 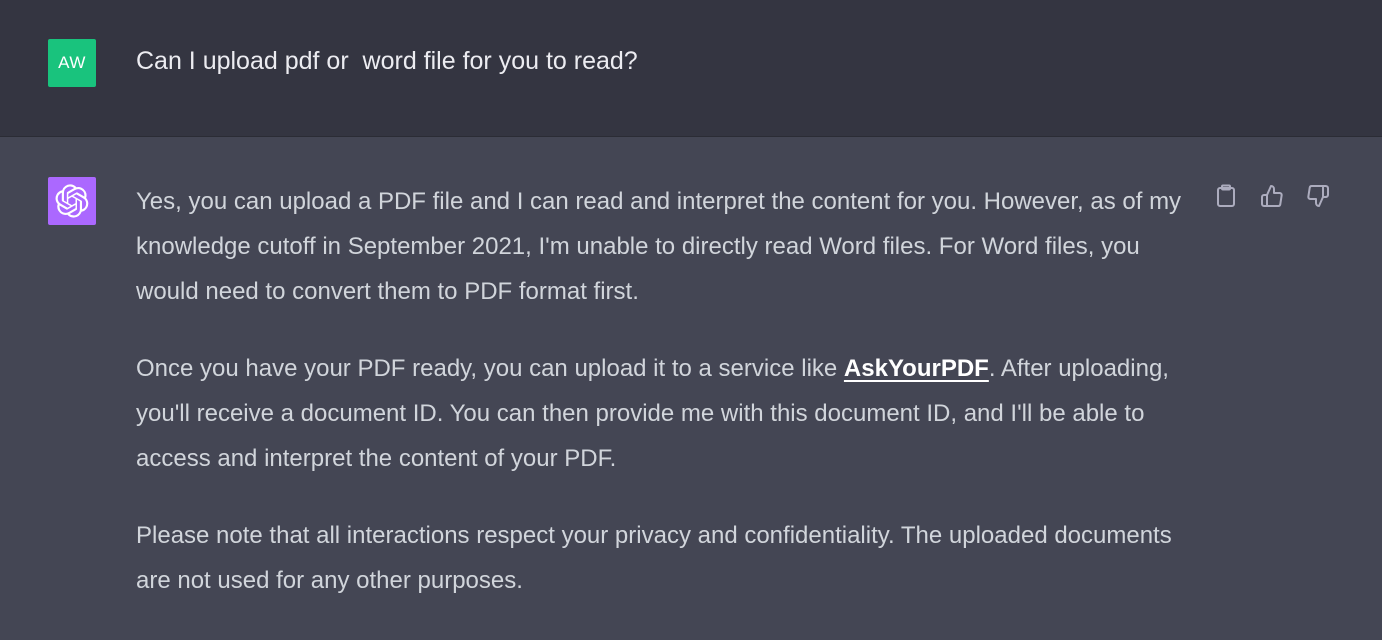 I want to click on clipboard-icon, so click(x=1226, y=195).